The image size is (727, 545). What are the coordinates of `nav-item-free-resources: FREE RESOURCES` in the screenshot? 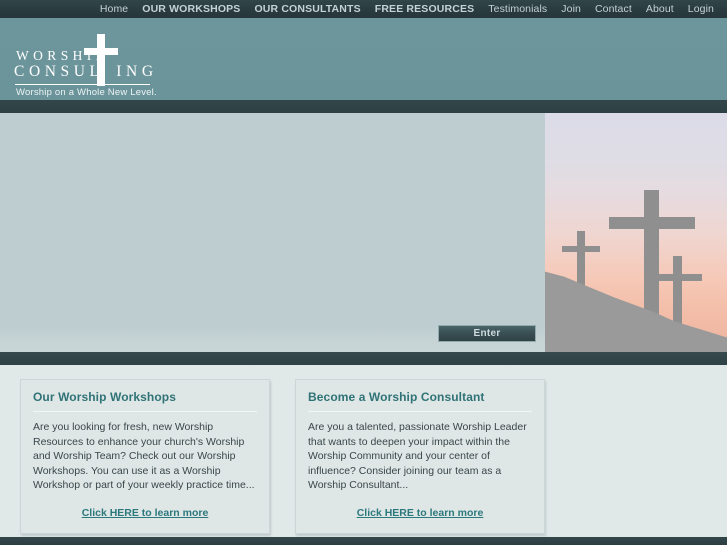 It's located at (425, 9).